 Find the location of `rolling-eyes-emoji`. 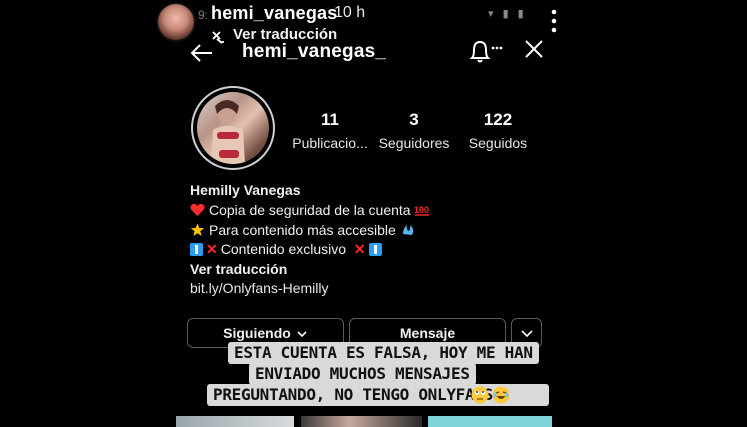

rolling-eyes-emoji is located at coordinates (480, 395).